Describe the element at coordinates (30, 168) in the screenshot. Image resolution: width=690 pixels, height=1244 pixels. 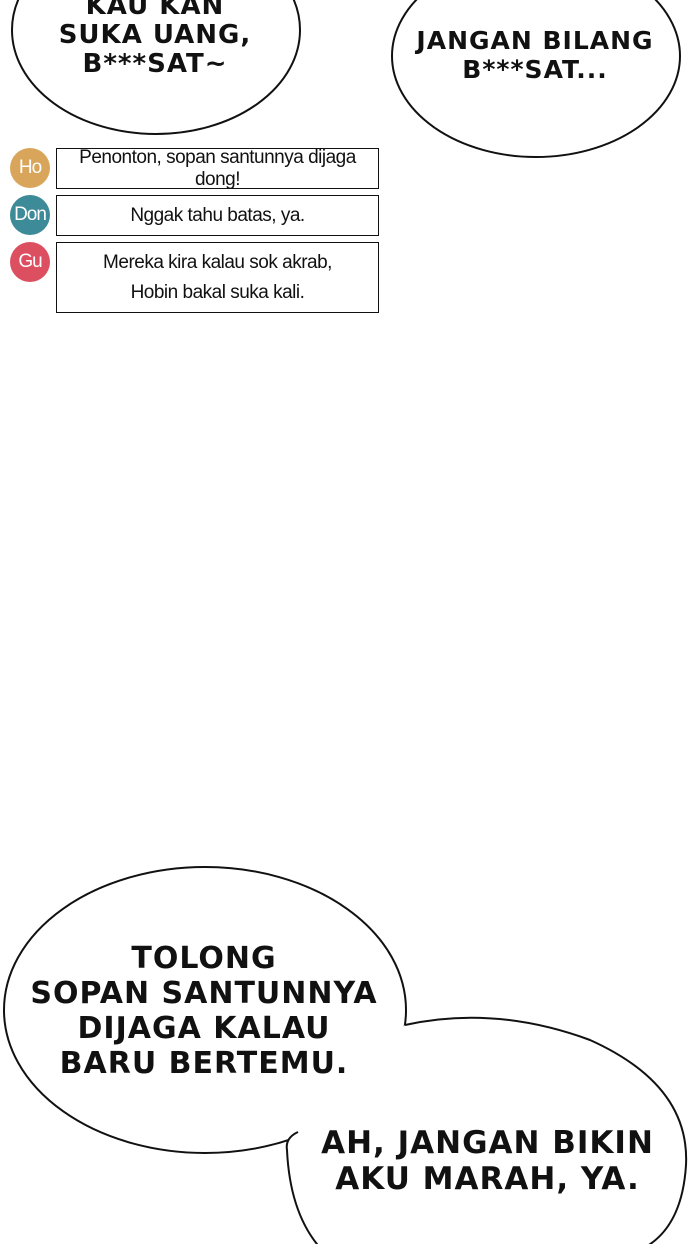
I see `avatar: Ho` at that location.